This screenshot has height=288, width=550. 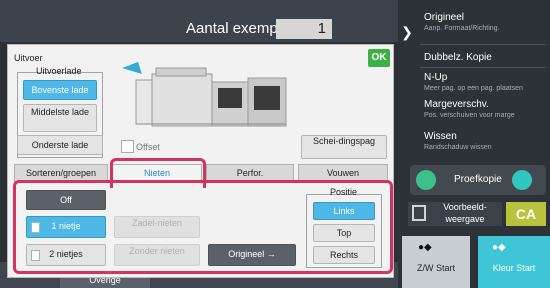 I want to click on offset-label: Offset, so click(x=148, y=147).